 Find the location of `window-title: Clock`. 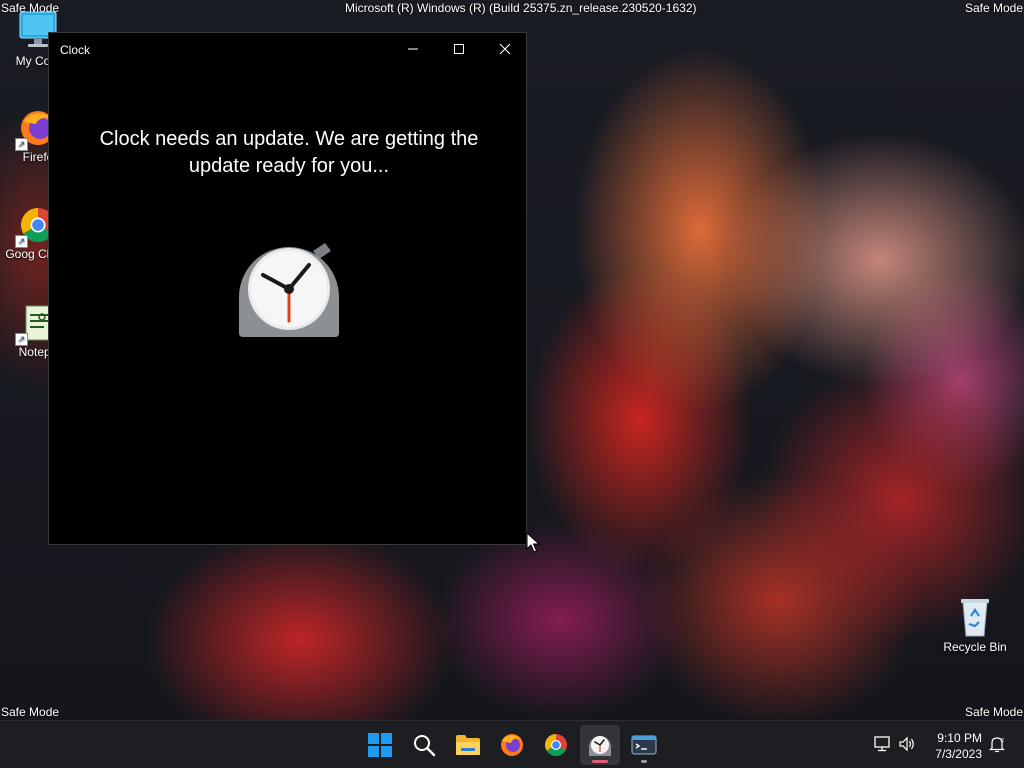

window-title: Clock is located at coordinates (75, 50).